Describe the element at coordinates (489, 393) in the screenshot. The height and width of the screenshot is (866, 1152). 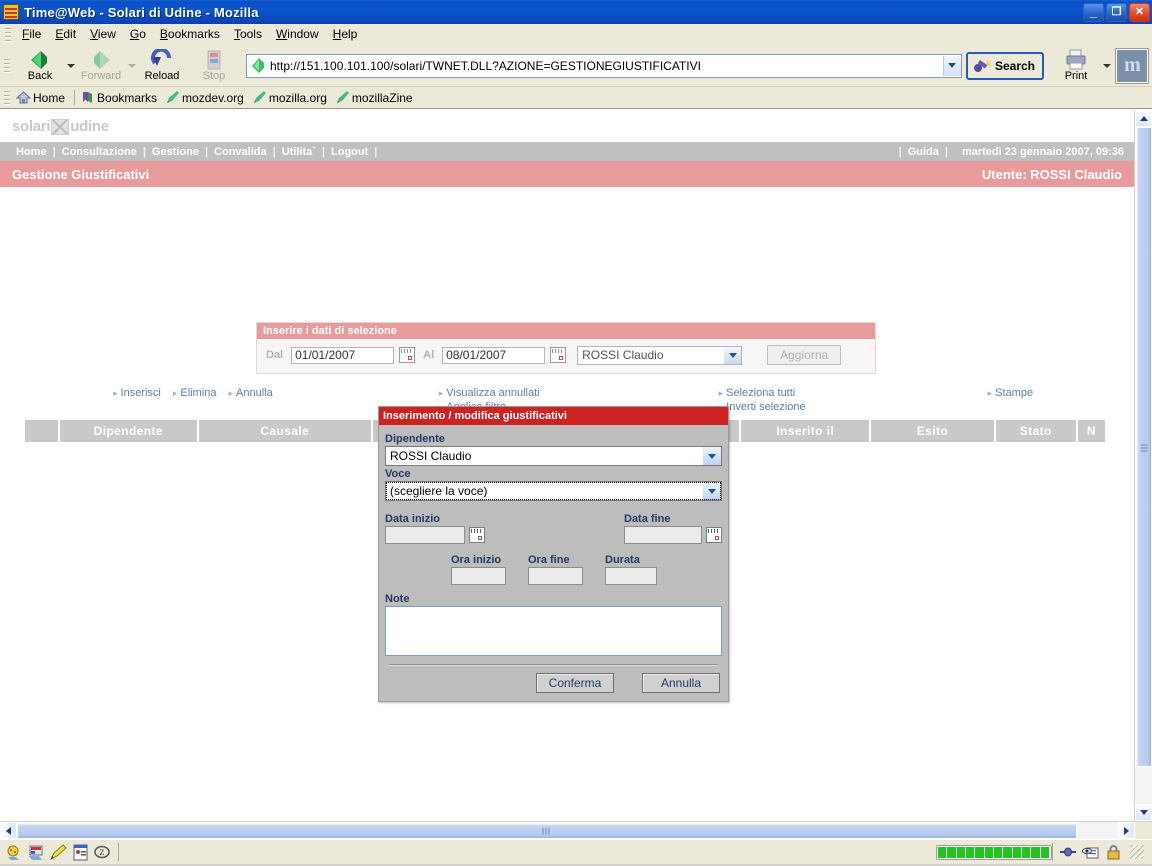
I see `action-visualizza-annullati: ▸ Visualizza annullati` at that location.